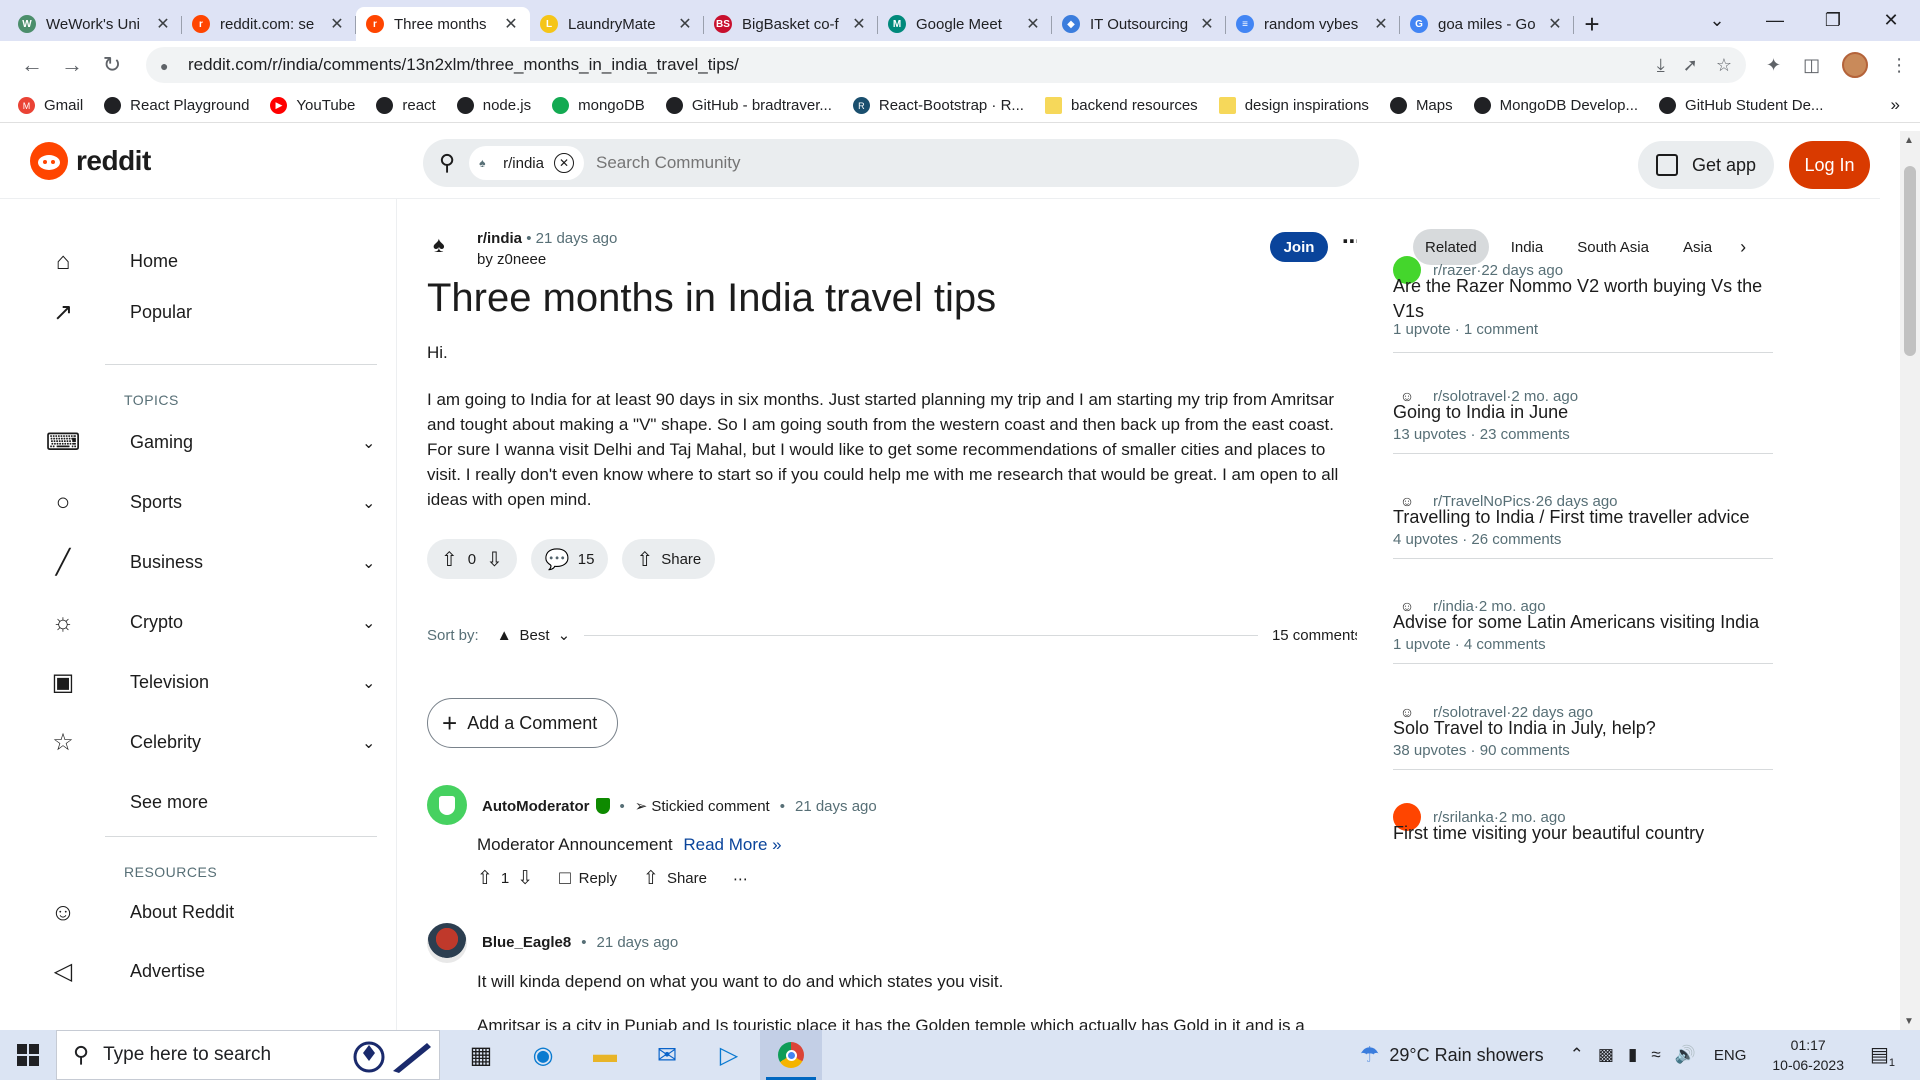  Describe the element at coordinates (72, 65) in the screenshot. I see `forward-button: →` at that location.